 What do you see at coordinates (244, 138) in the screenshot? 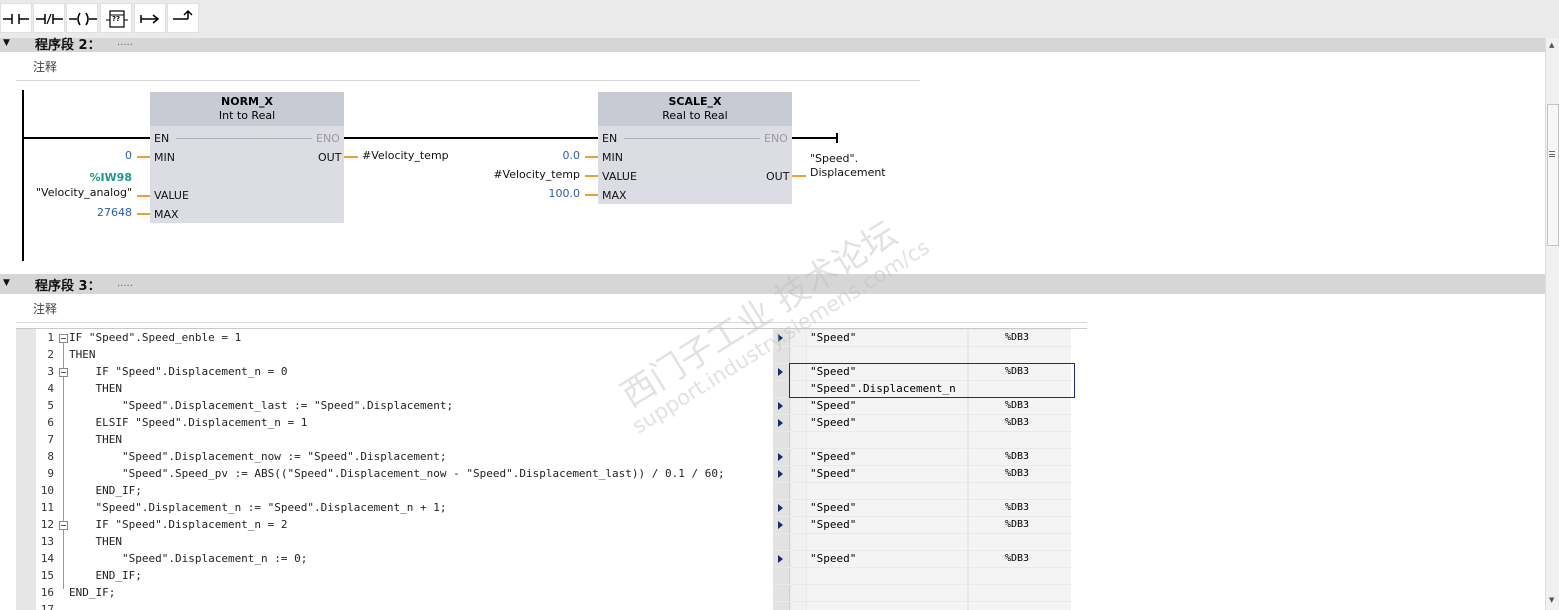
I see `norm-x-inner-line` at bounding box center [244, 138].